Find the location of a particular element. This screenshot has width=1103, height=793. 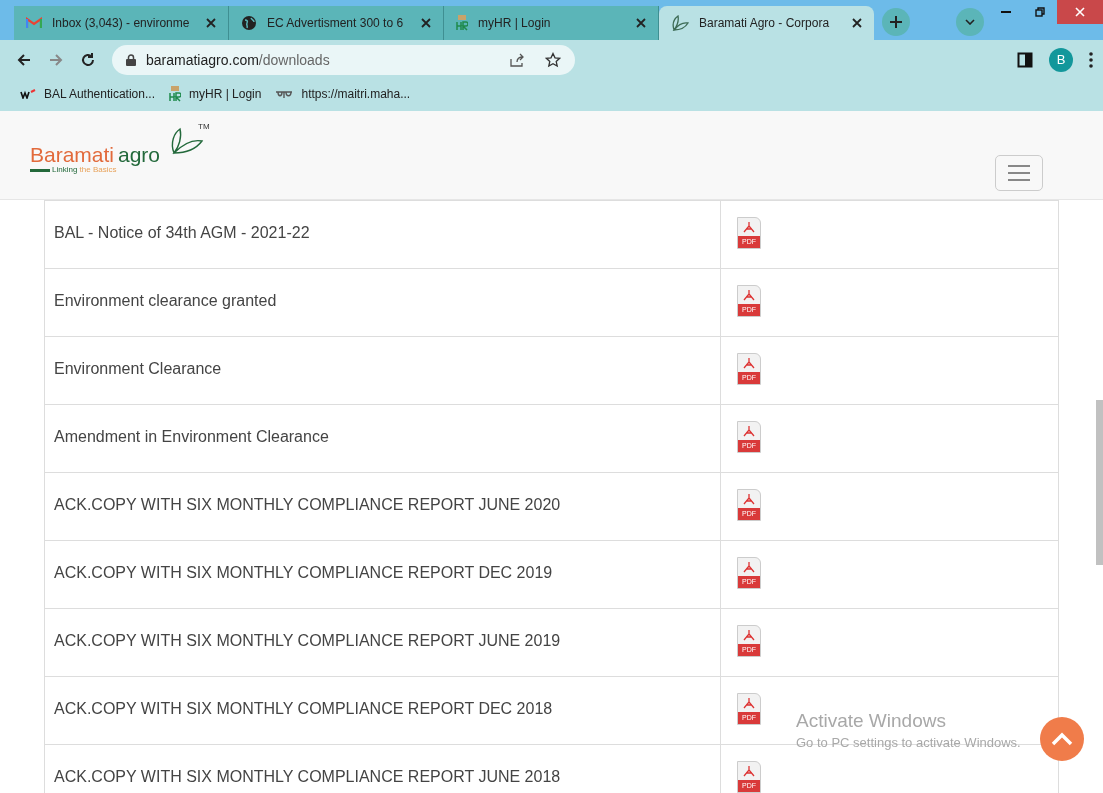

document-title: ACK.COPY WITH SIX MONTHLY COMPLIANCE REPORT JUNE 2018 is located at coordinates (383, 769).